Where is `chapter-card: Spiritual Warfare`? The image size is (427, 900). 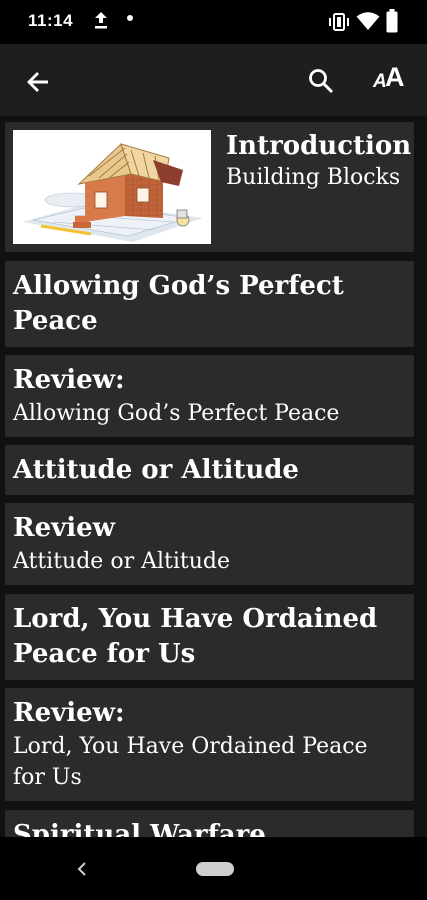 chapter-card: Spiritual Warfare is located at coordinates (209, 823).